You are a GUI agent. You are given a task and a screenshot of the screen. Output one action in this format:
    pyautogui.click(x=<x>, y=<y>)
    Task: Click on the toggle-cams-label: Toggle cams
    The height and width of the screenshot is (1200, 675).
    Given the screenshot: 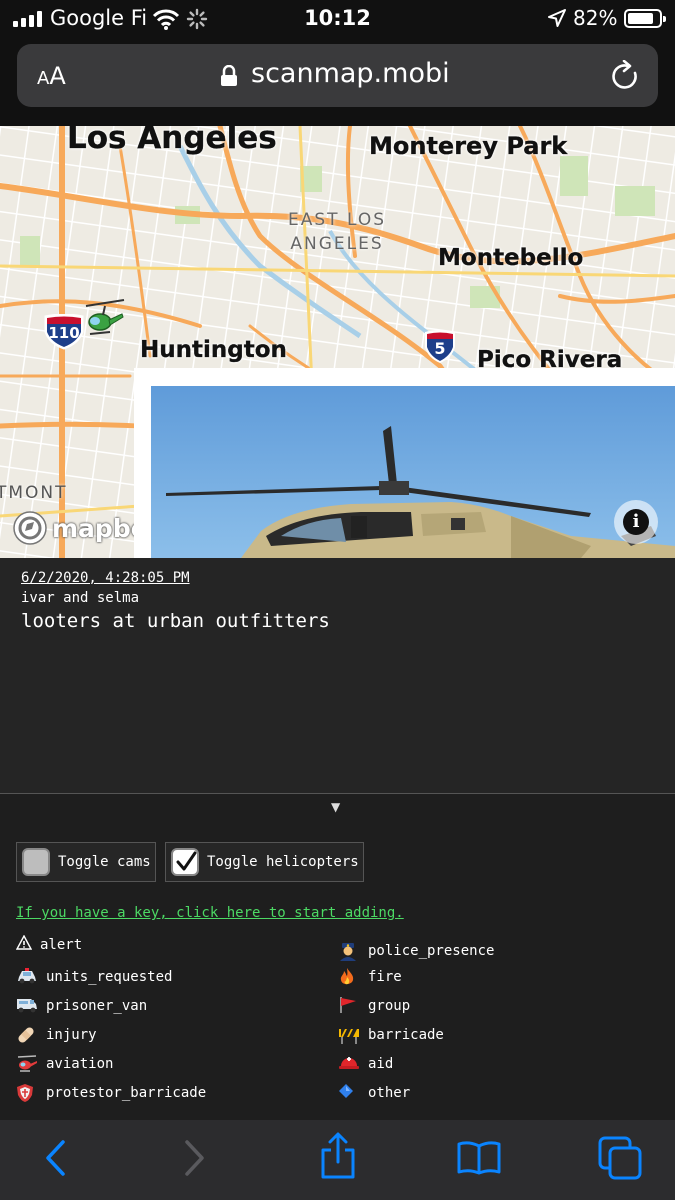 What is the action you would take?
    pyautogui.click(x=104, y=862)
    